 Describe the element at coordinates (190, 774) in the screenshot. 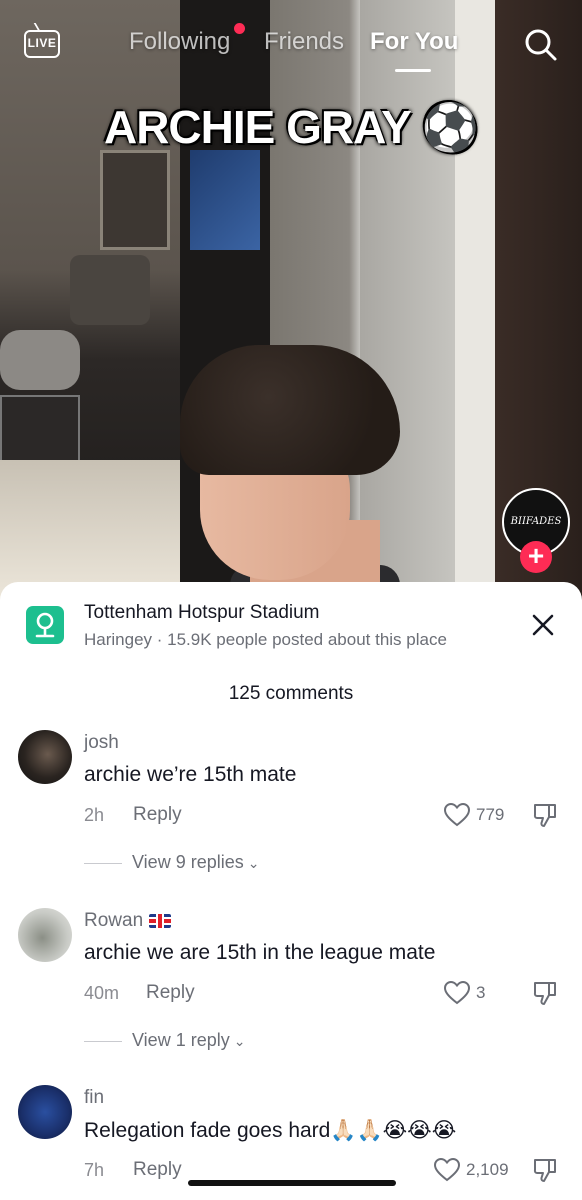

I see `comment-text: archie we’re 15th mate` at that location.